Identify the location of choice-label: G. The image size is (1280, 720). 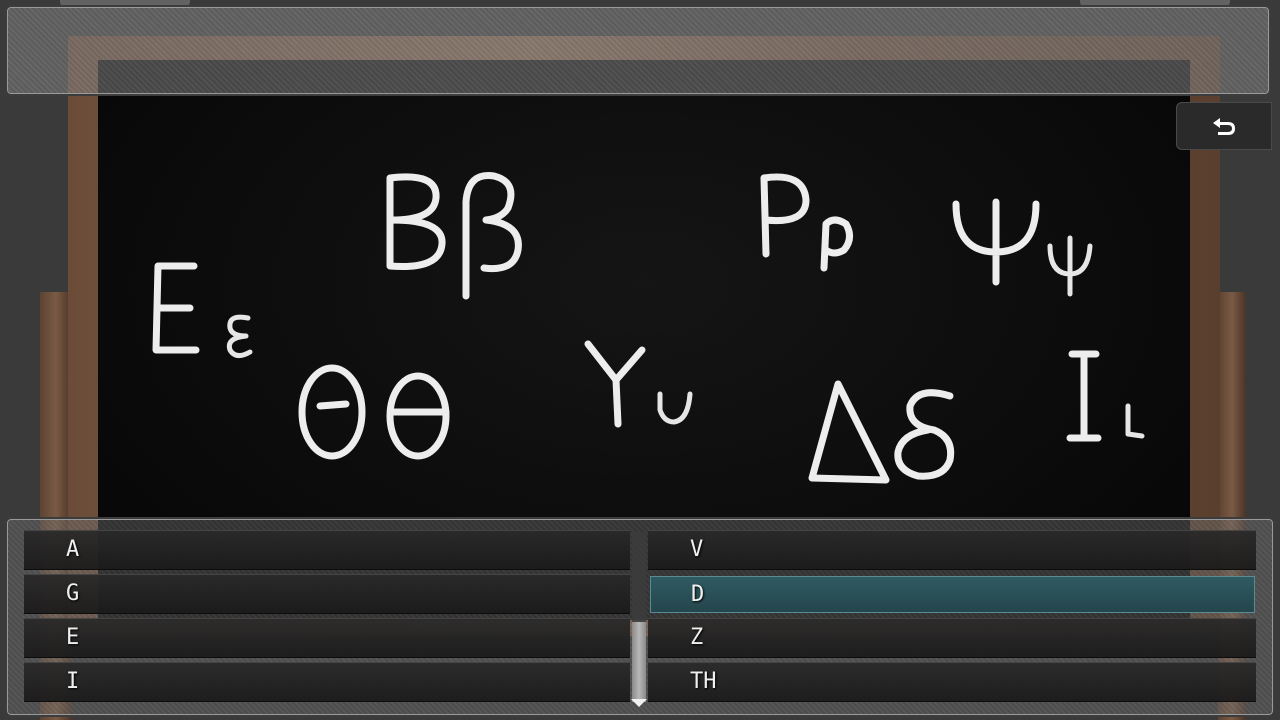
(73, 593).